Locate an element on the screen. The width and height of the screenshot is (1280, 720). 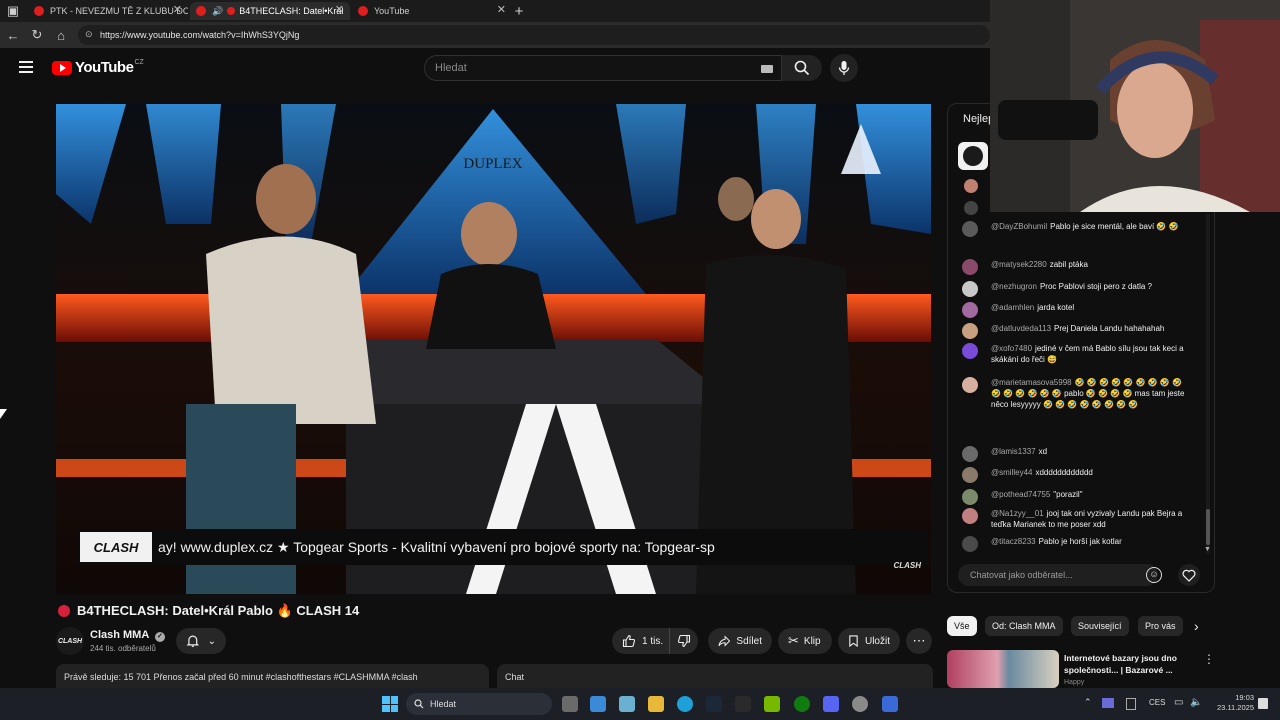
save-button: Uložit is located at coordinates (869, 641).